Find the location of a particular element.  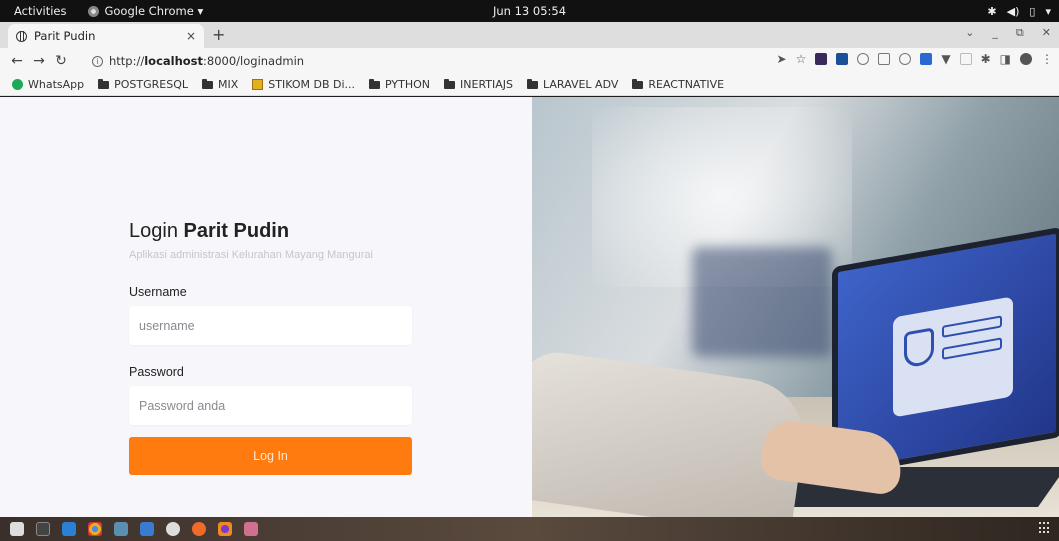

username-label: Username is located at coordinates (158, 292).